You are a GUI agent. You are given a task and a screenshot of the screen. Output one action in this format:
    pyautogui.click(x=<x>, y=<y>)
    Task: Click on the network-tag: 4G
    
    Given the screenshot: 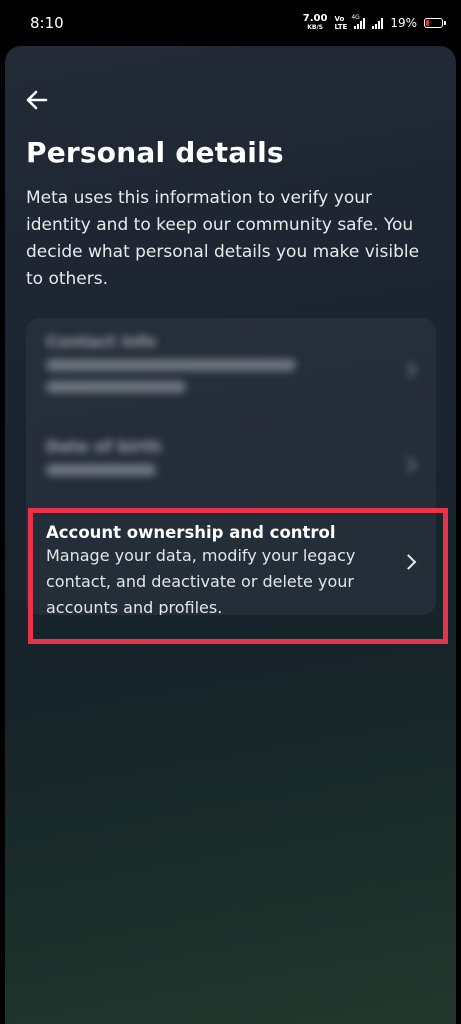 What is the action you would take?
    pyautogui.click(x=355, y=17)
    